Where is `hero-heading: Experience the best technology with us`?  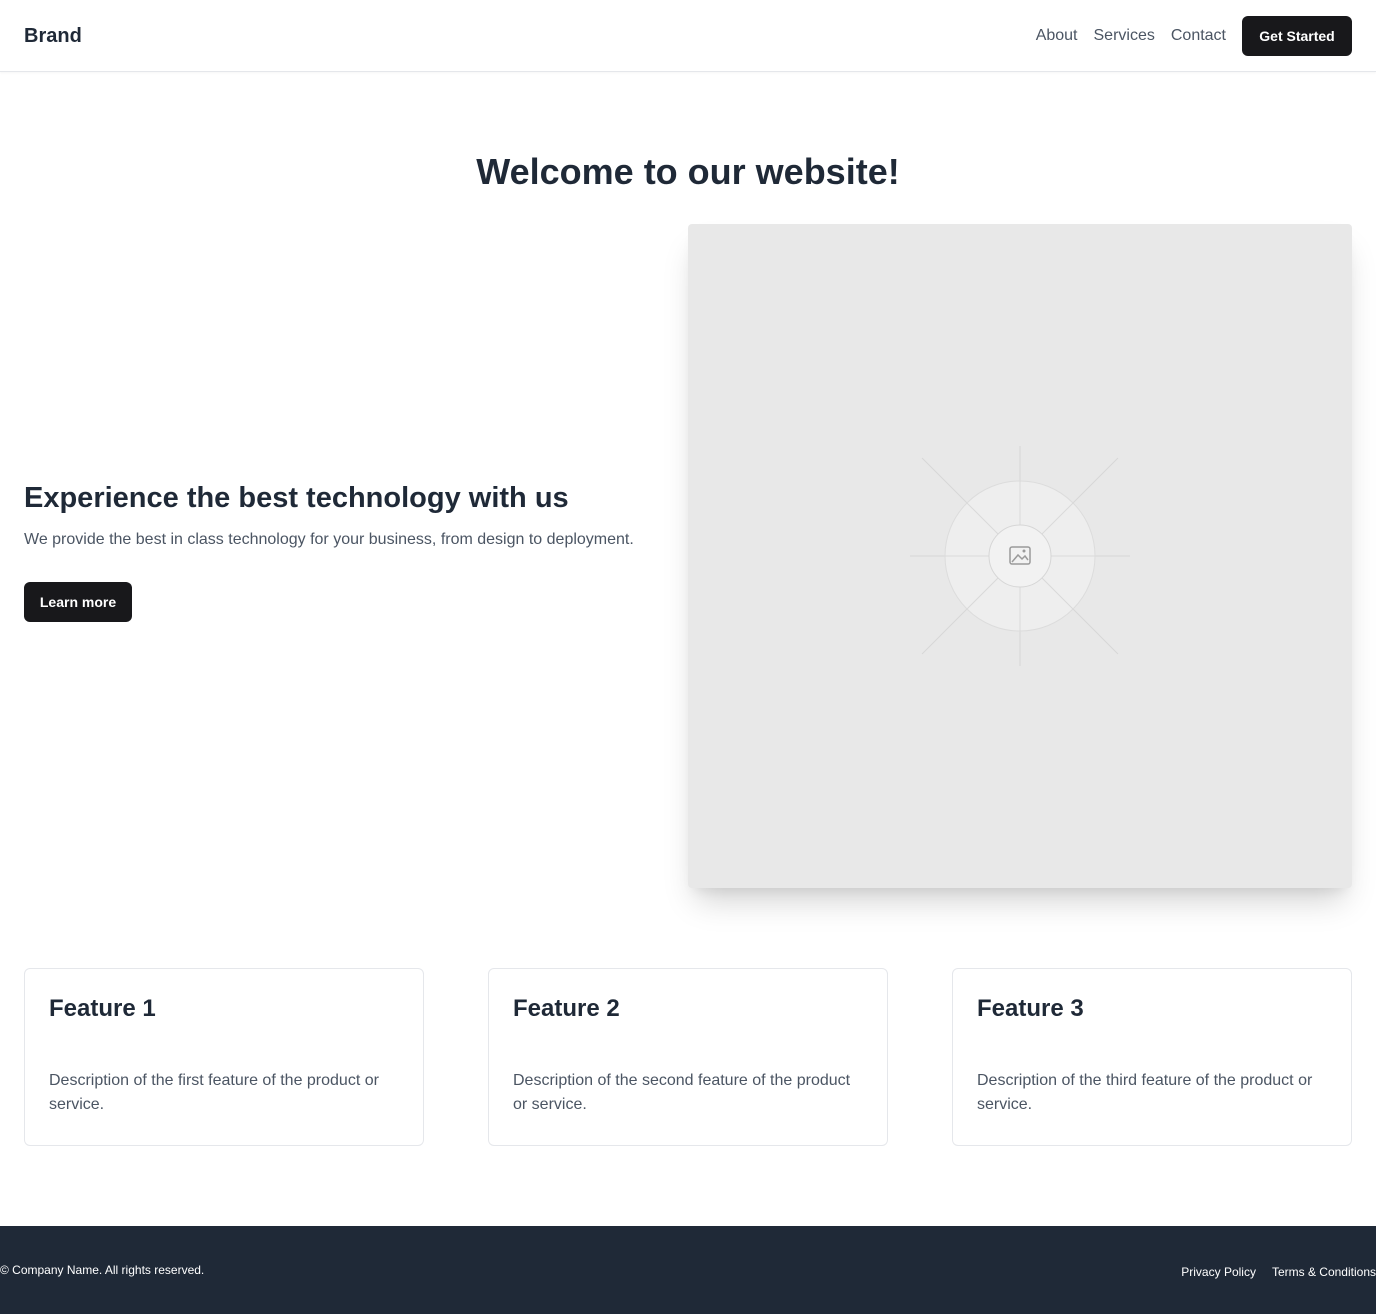
hero-heading: Experience the best technology with us is located at coordinates (296, 498).